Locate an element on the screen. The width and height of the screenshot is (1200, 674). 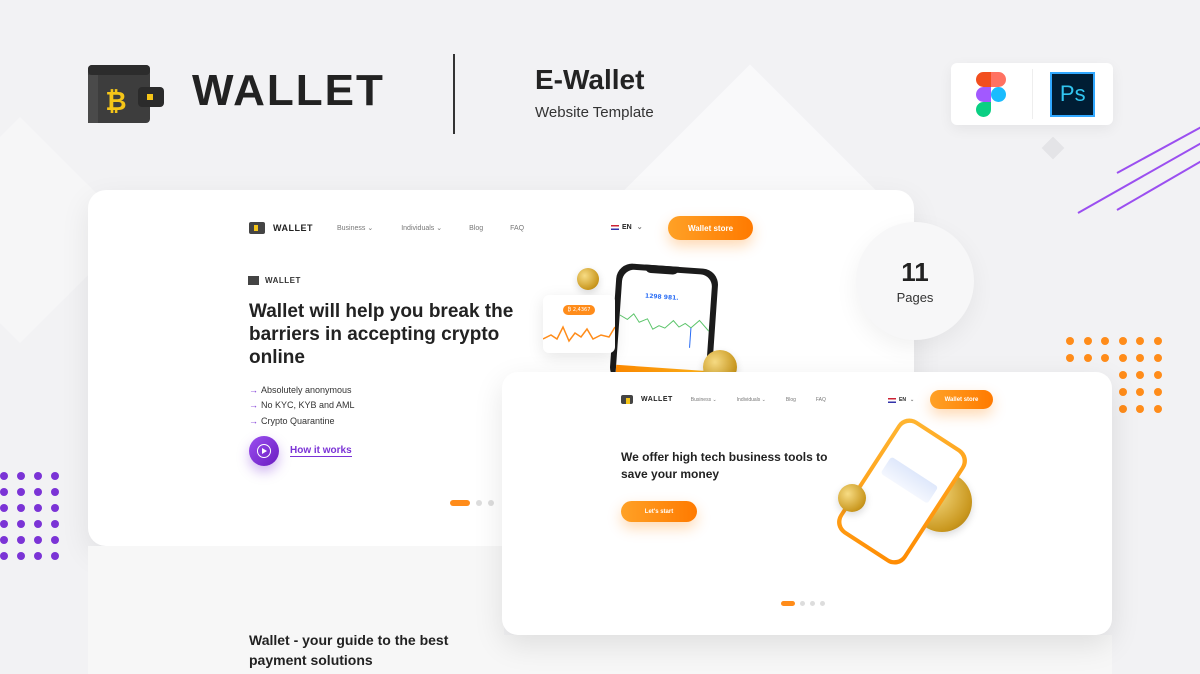
hero-brand: WALLET is located at coordinates (274, 280).